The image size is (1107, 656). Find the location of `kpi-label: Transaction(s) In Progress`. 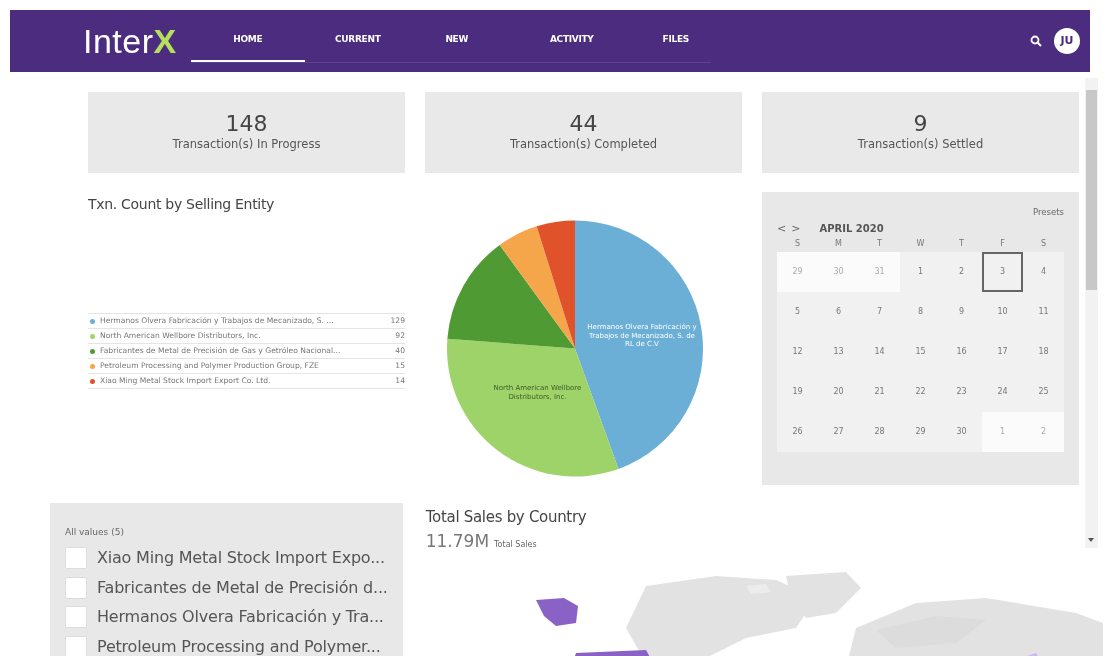

kpi-label: Transaction(s) In Progress is located at coordinates (246, 144).